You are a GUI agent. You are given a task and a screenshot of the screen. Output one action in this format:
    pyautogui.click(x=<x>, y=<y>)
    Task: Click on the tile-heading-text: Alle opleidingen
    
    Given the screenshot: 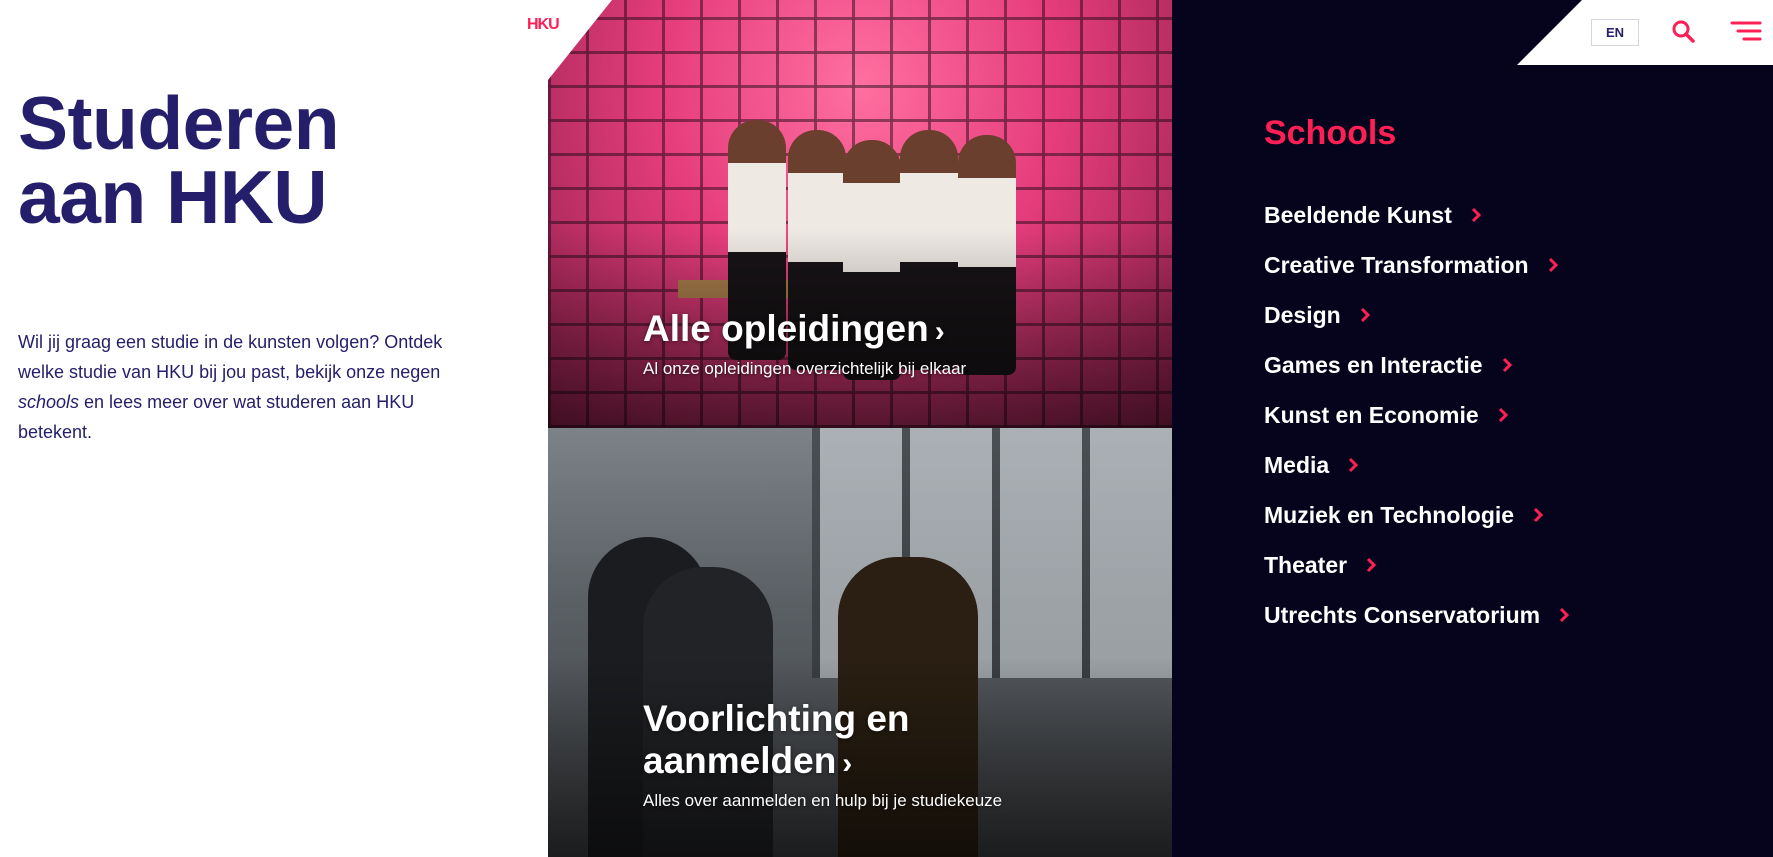 What is the action you would take?
    pyautogui.click(x=786, y=328)
    